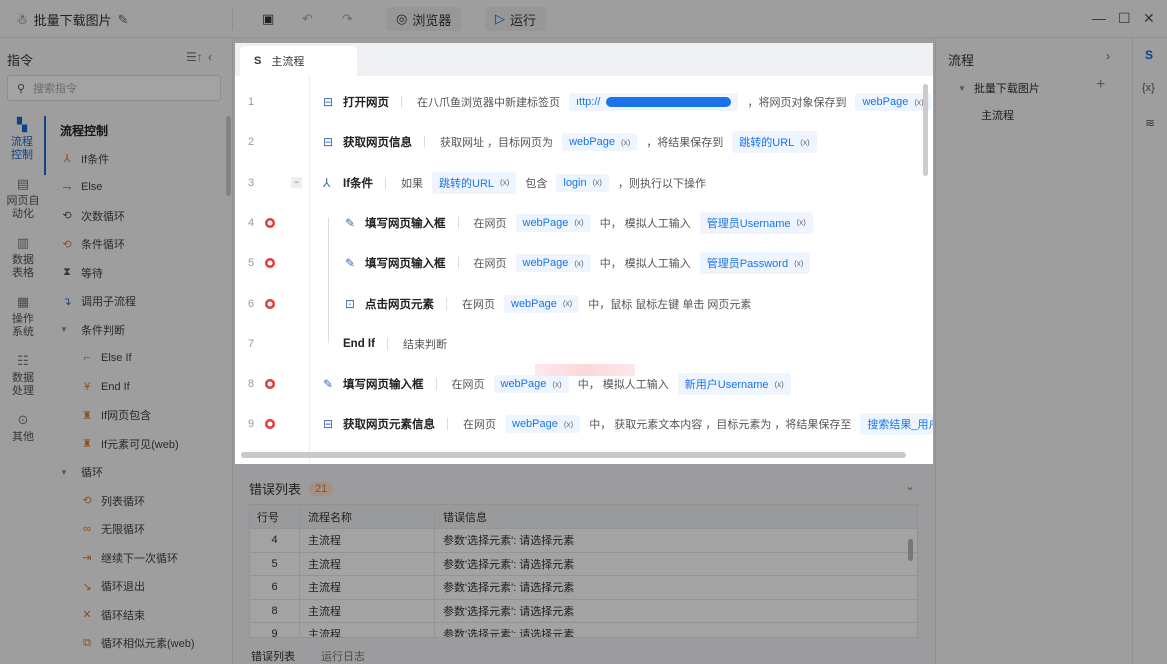 Image resolution: width=1167 pixels, height=664 pixels. What do you see at coordinates (367, 587) in the screenshot?
I see `flow-cell: 主流程` at bounding box center [367, 587].